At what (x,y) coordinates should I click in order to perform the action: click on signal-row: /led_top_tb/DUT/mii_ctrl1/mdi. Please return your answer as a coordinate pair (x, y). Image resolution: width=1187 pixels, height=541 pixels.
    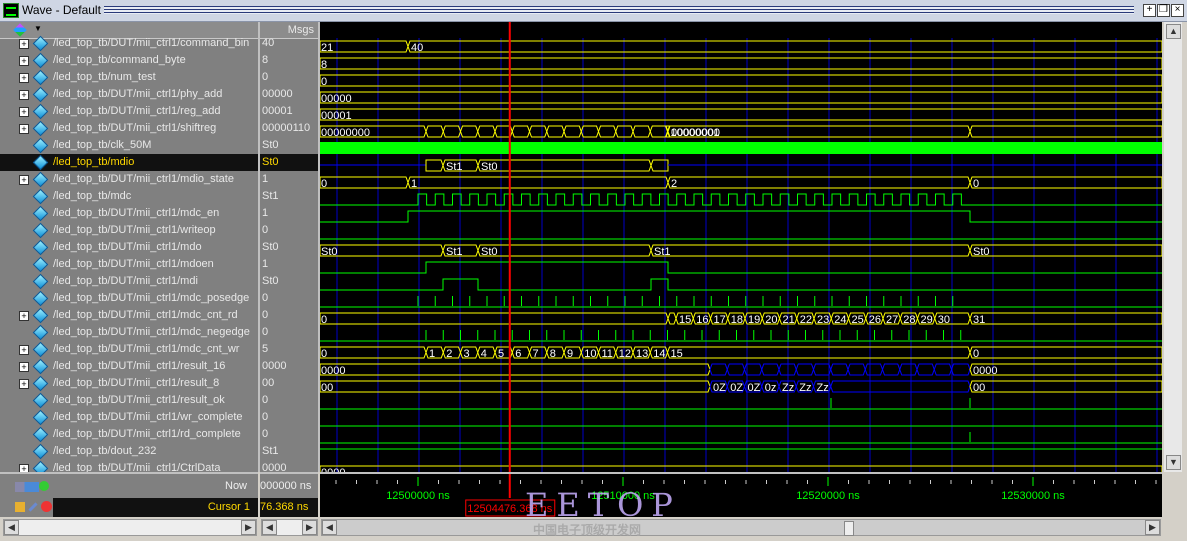
    Looking at the image, I should click on (129, 281).